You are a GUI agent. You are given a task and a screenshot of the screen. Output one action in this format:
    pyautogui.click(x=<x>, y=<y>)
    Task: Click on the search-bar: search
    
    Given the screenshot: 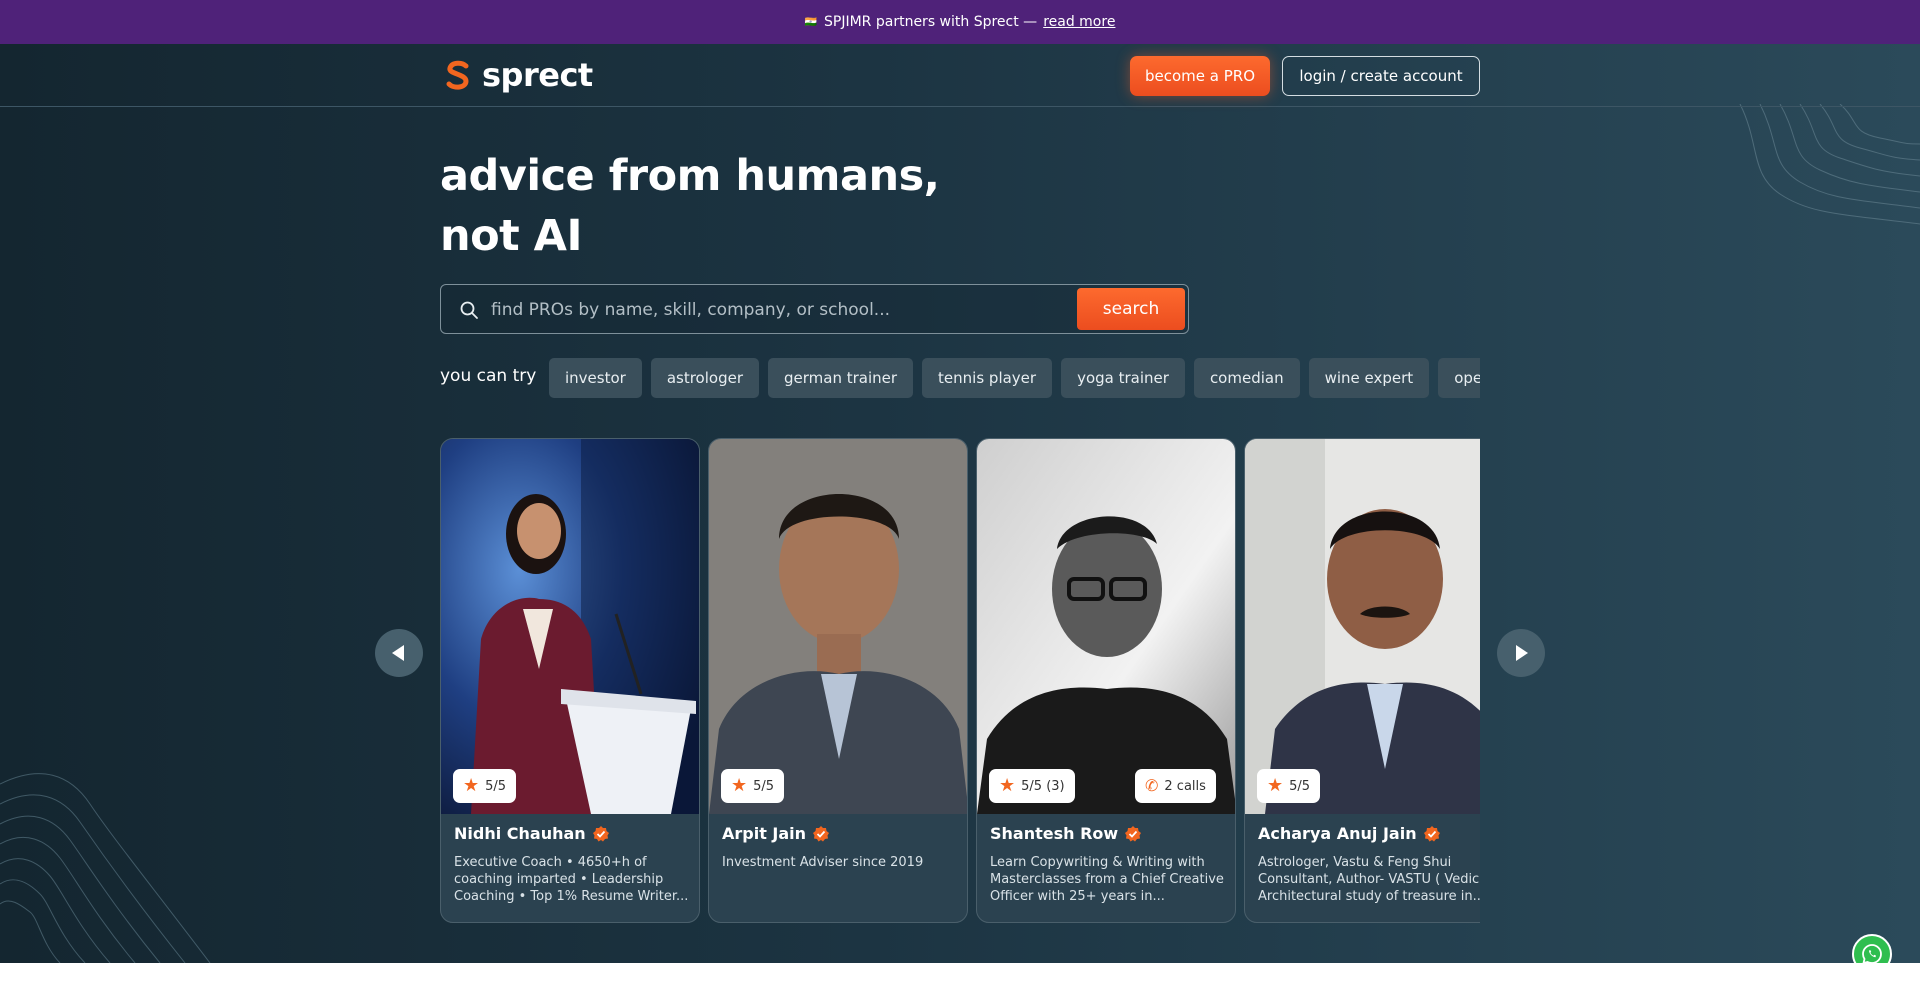 What is the action you would take?
    pyautogui.click(x=814, y=309)
    